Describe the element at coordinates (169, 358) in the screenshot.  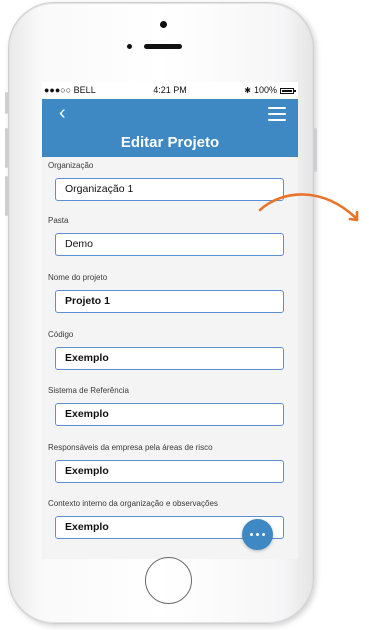
I see `code-input: Exemplo` at that location.